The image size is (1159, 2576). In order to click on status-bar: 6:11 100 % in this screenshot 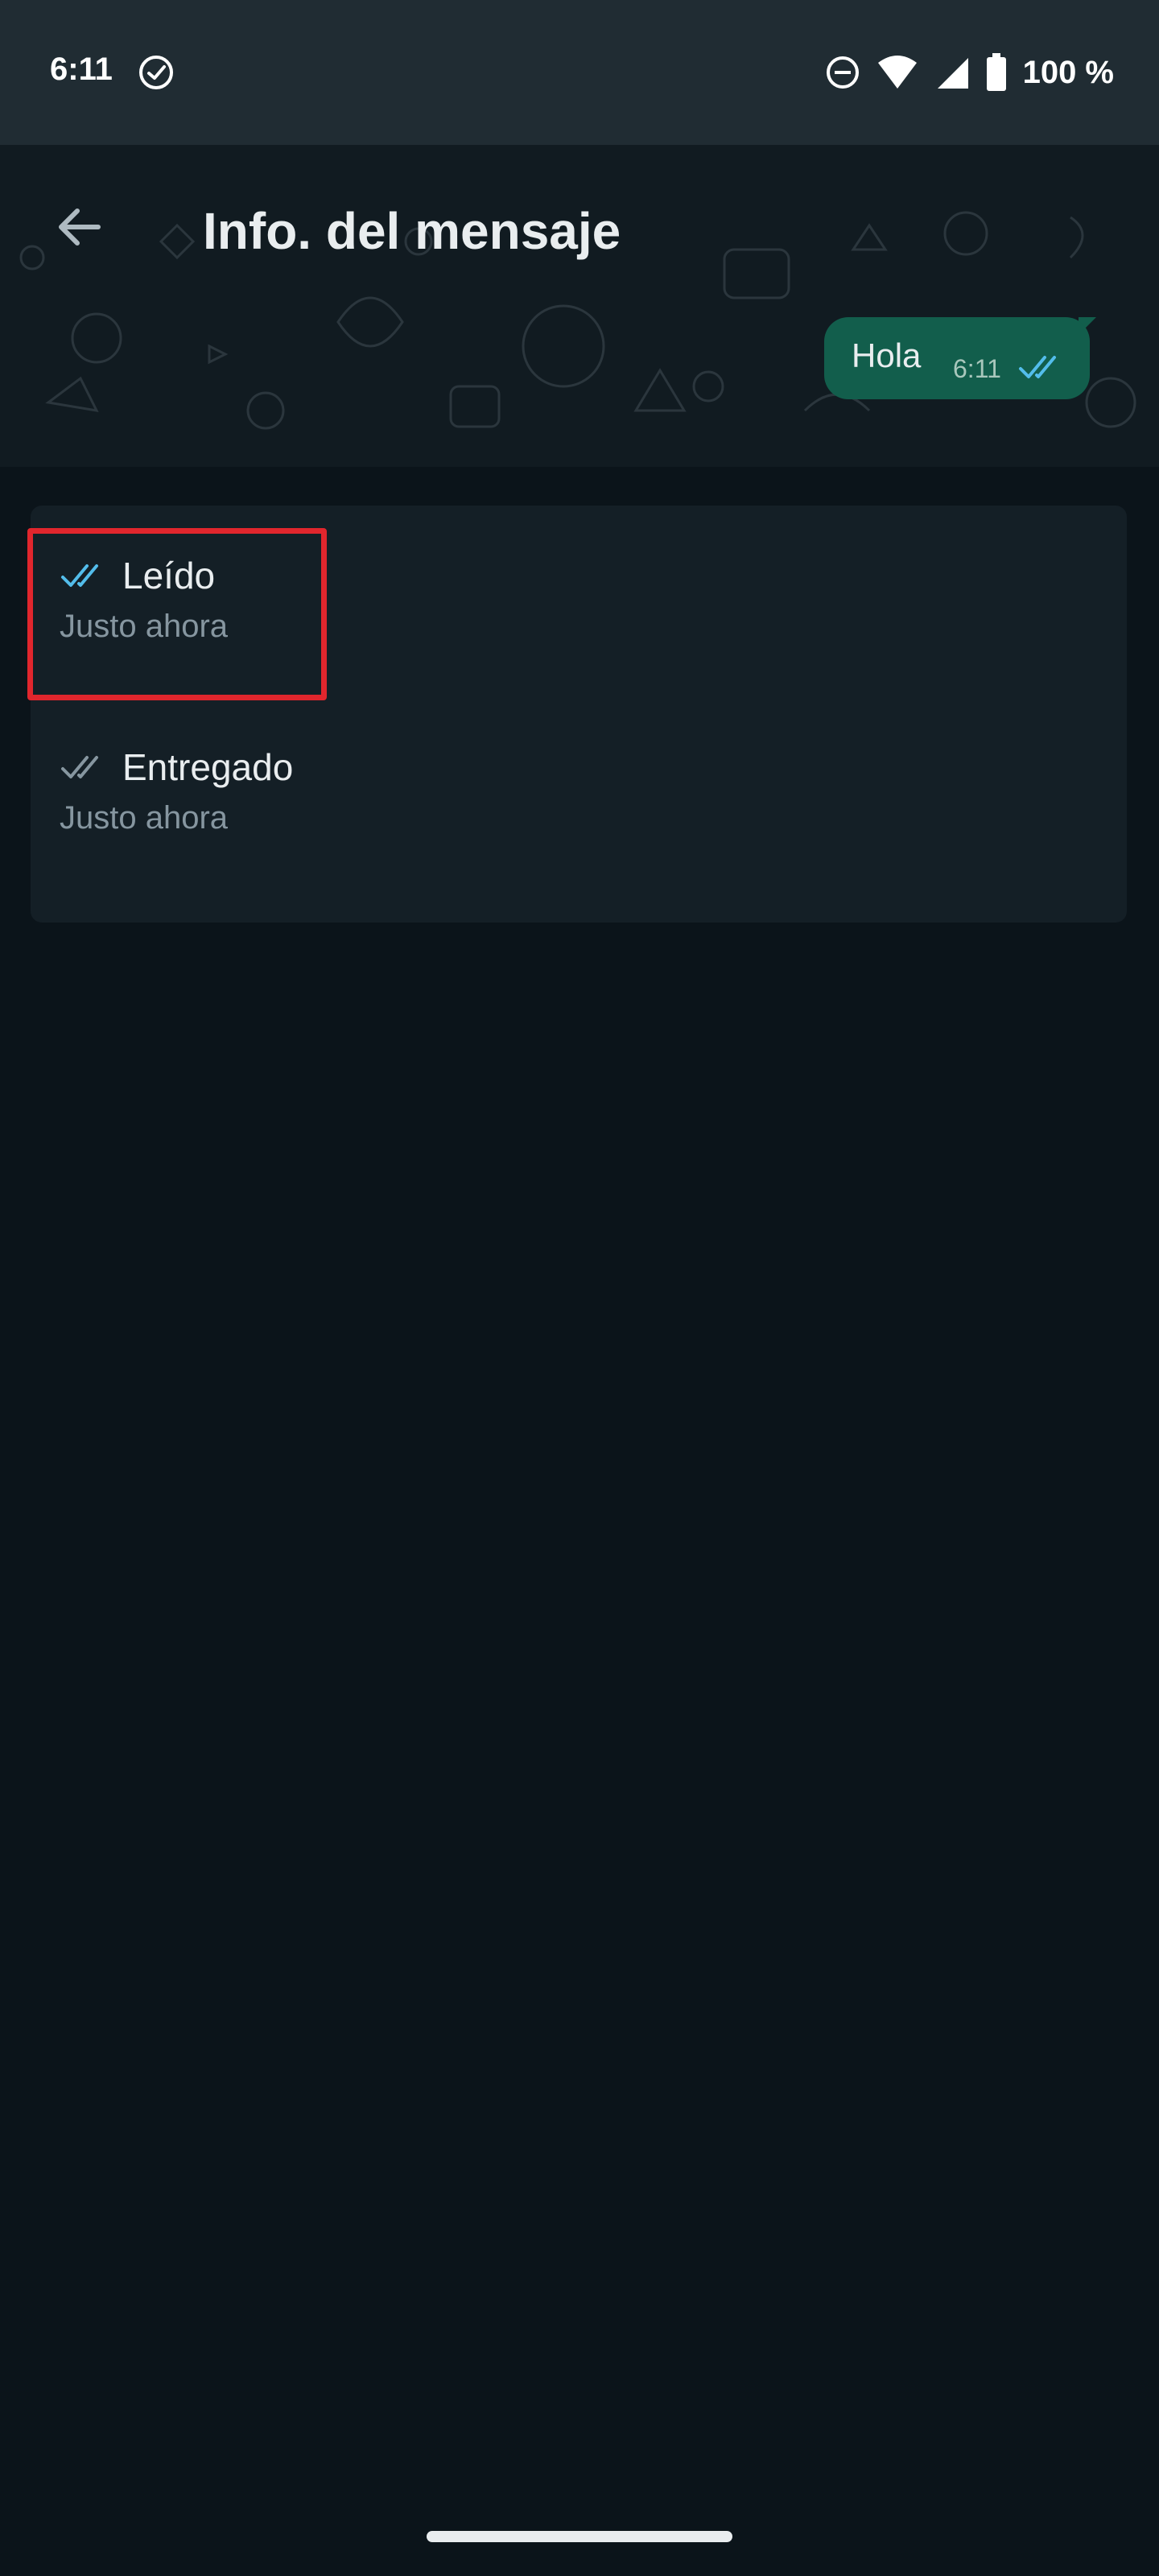, I will do `click(579, 72)`.